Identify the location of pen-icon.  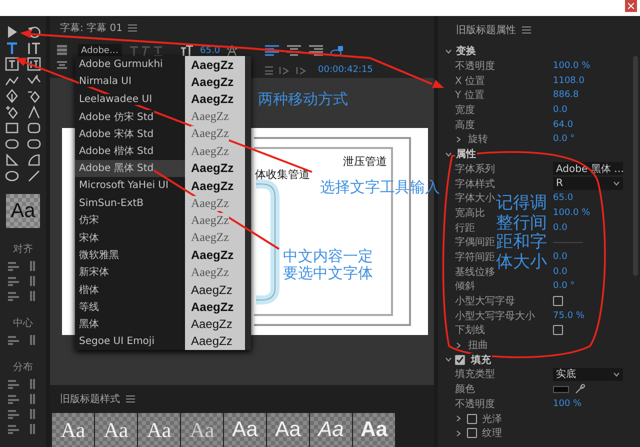
(12, 96).